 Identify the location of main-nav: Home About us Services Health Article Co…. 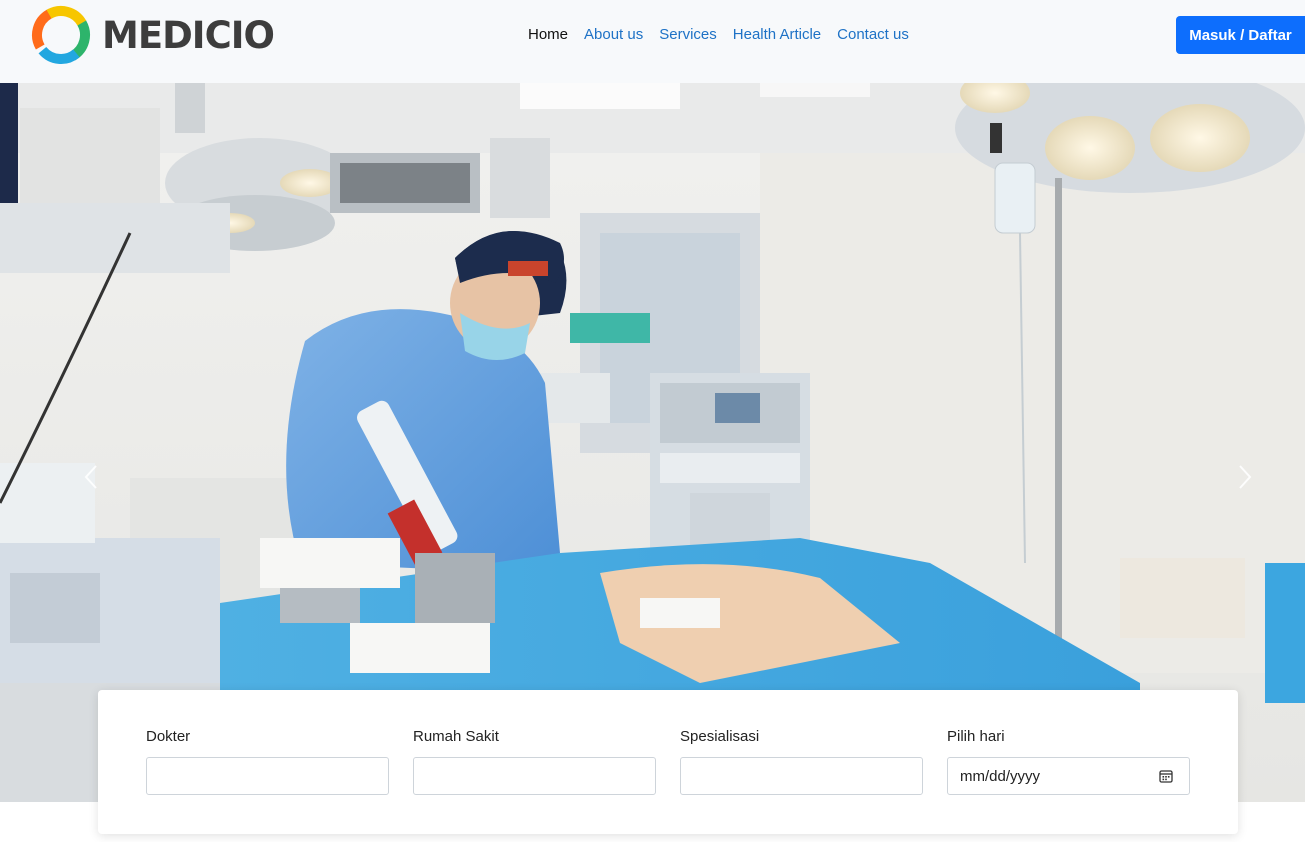
(718, 34).